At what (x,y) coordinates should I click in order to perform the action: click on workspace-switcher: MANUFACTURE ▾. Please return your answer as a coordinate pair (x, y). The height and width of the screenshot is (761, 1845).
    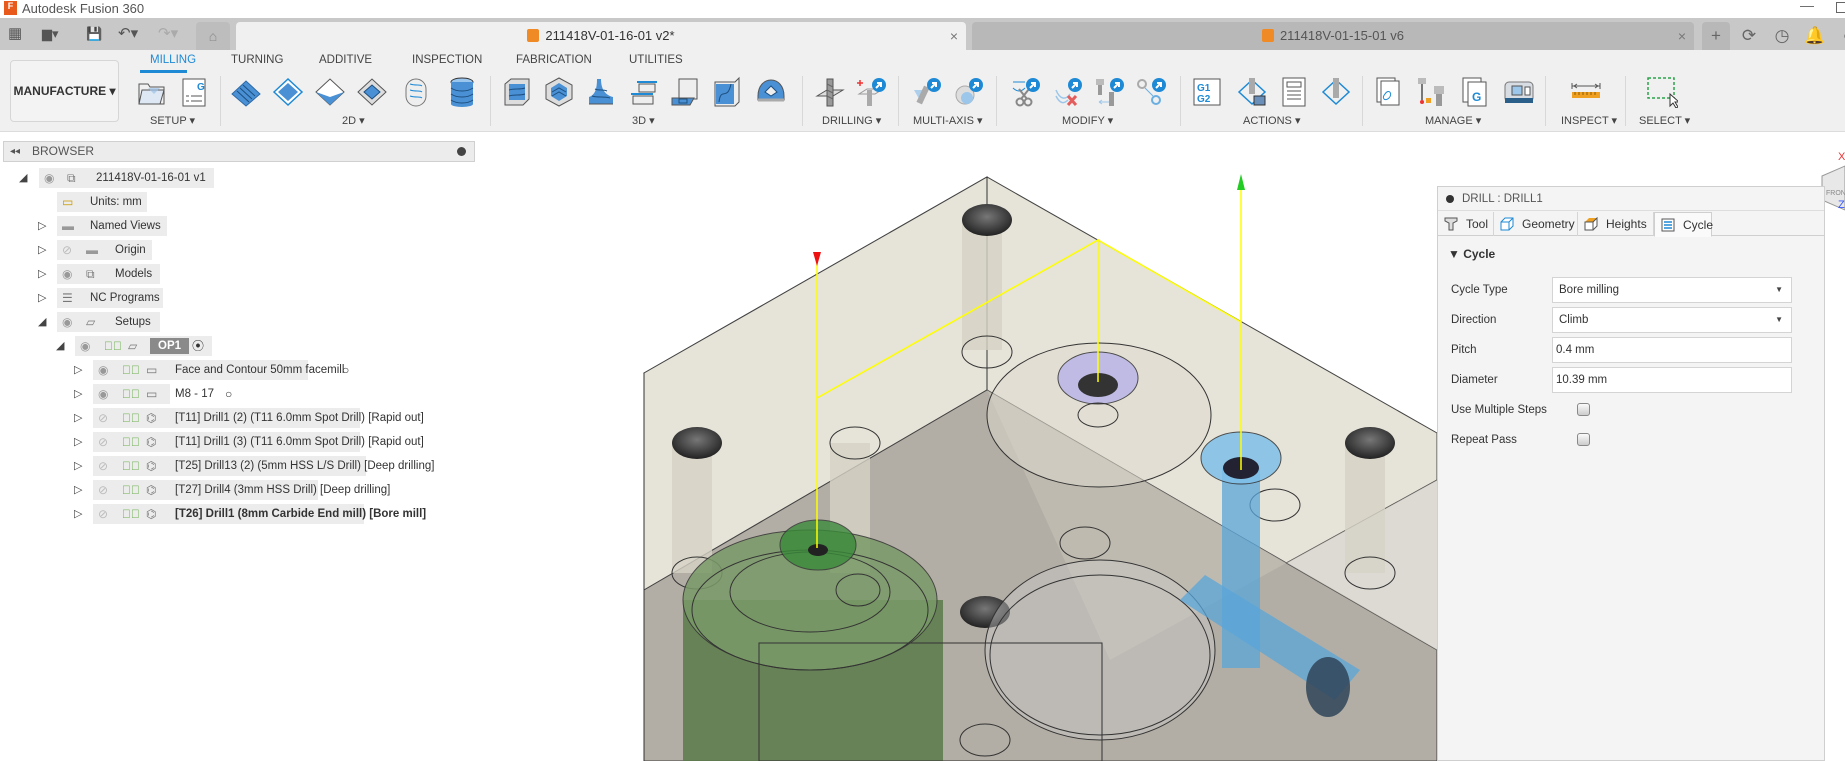
    Looking at the image, I should click on (64, 91).